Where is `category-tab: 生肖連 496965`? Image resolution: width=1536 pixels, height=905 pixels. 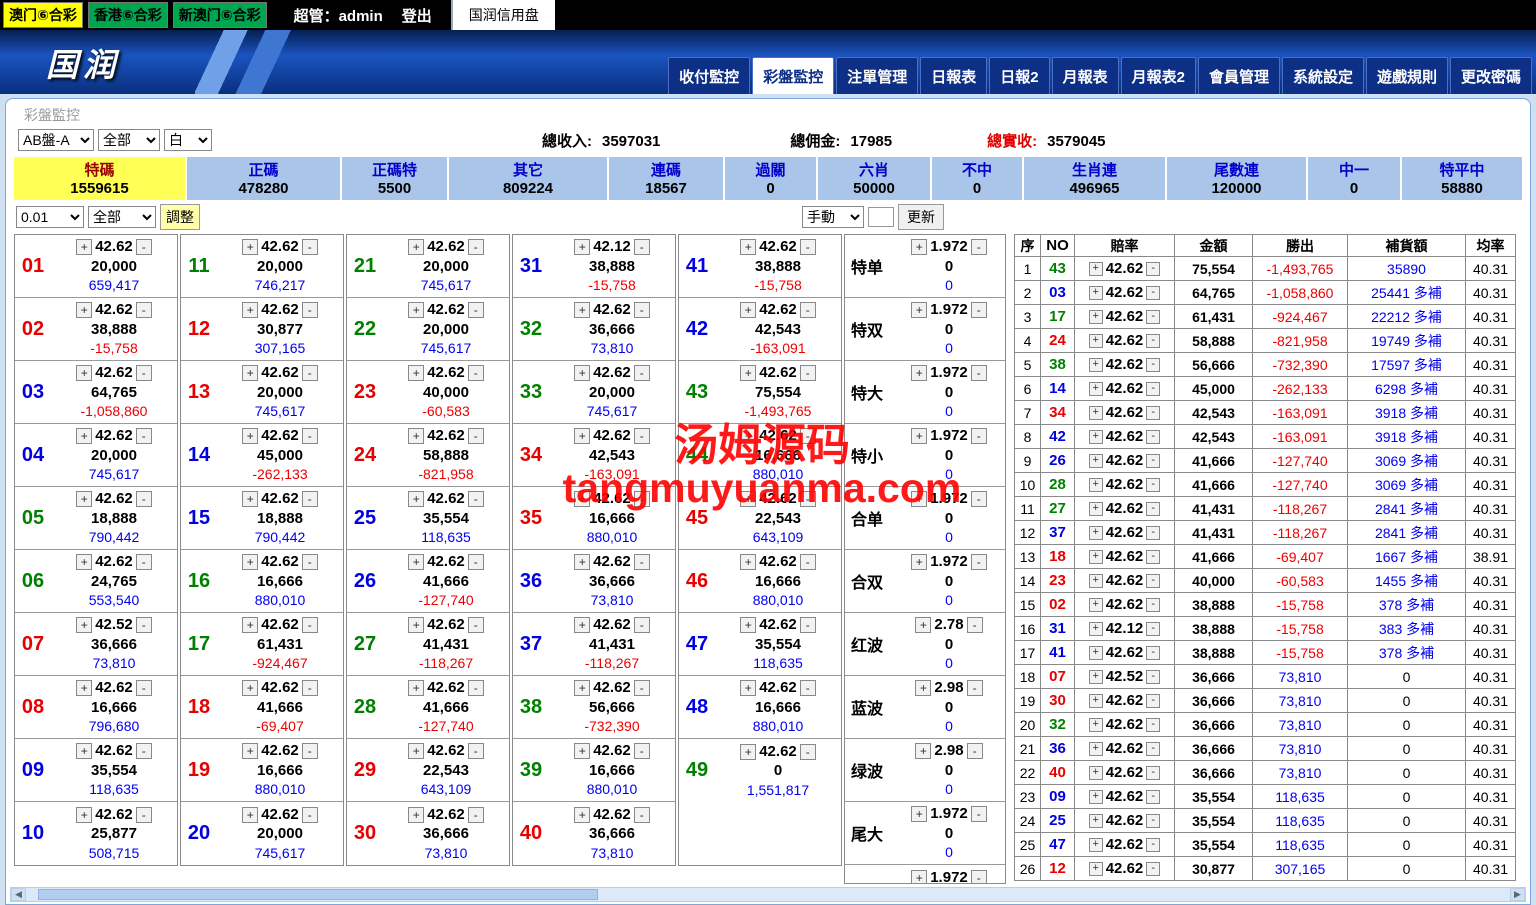 category-tab: 生肖連 496965 is located at coordinates (1094, 178).